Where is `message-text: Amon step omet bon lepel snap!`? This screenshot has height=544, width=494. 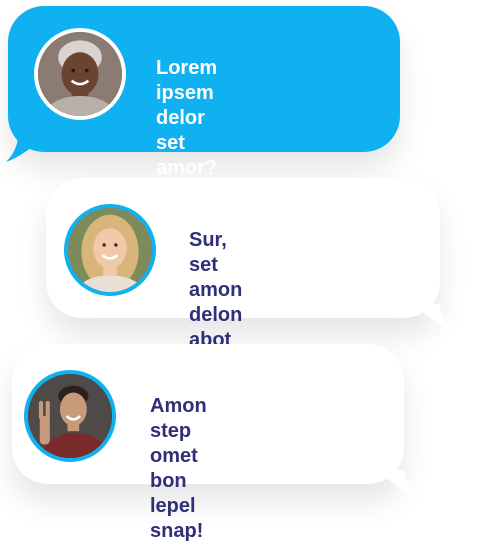 message-text: Amon step omet bon lepel snap! is located at coordinates (178, 468).